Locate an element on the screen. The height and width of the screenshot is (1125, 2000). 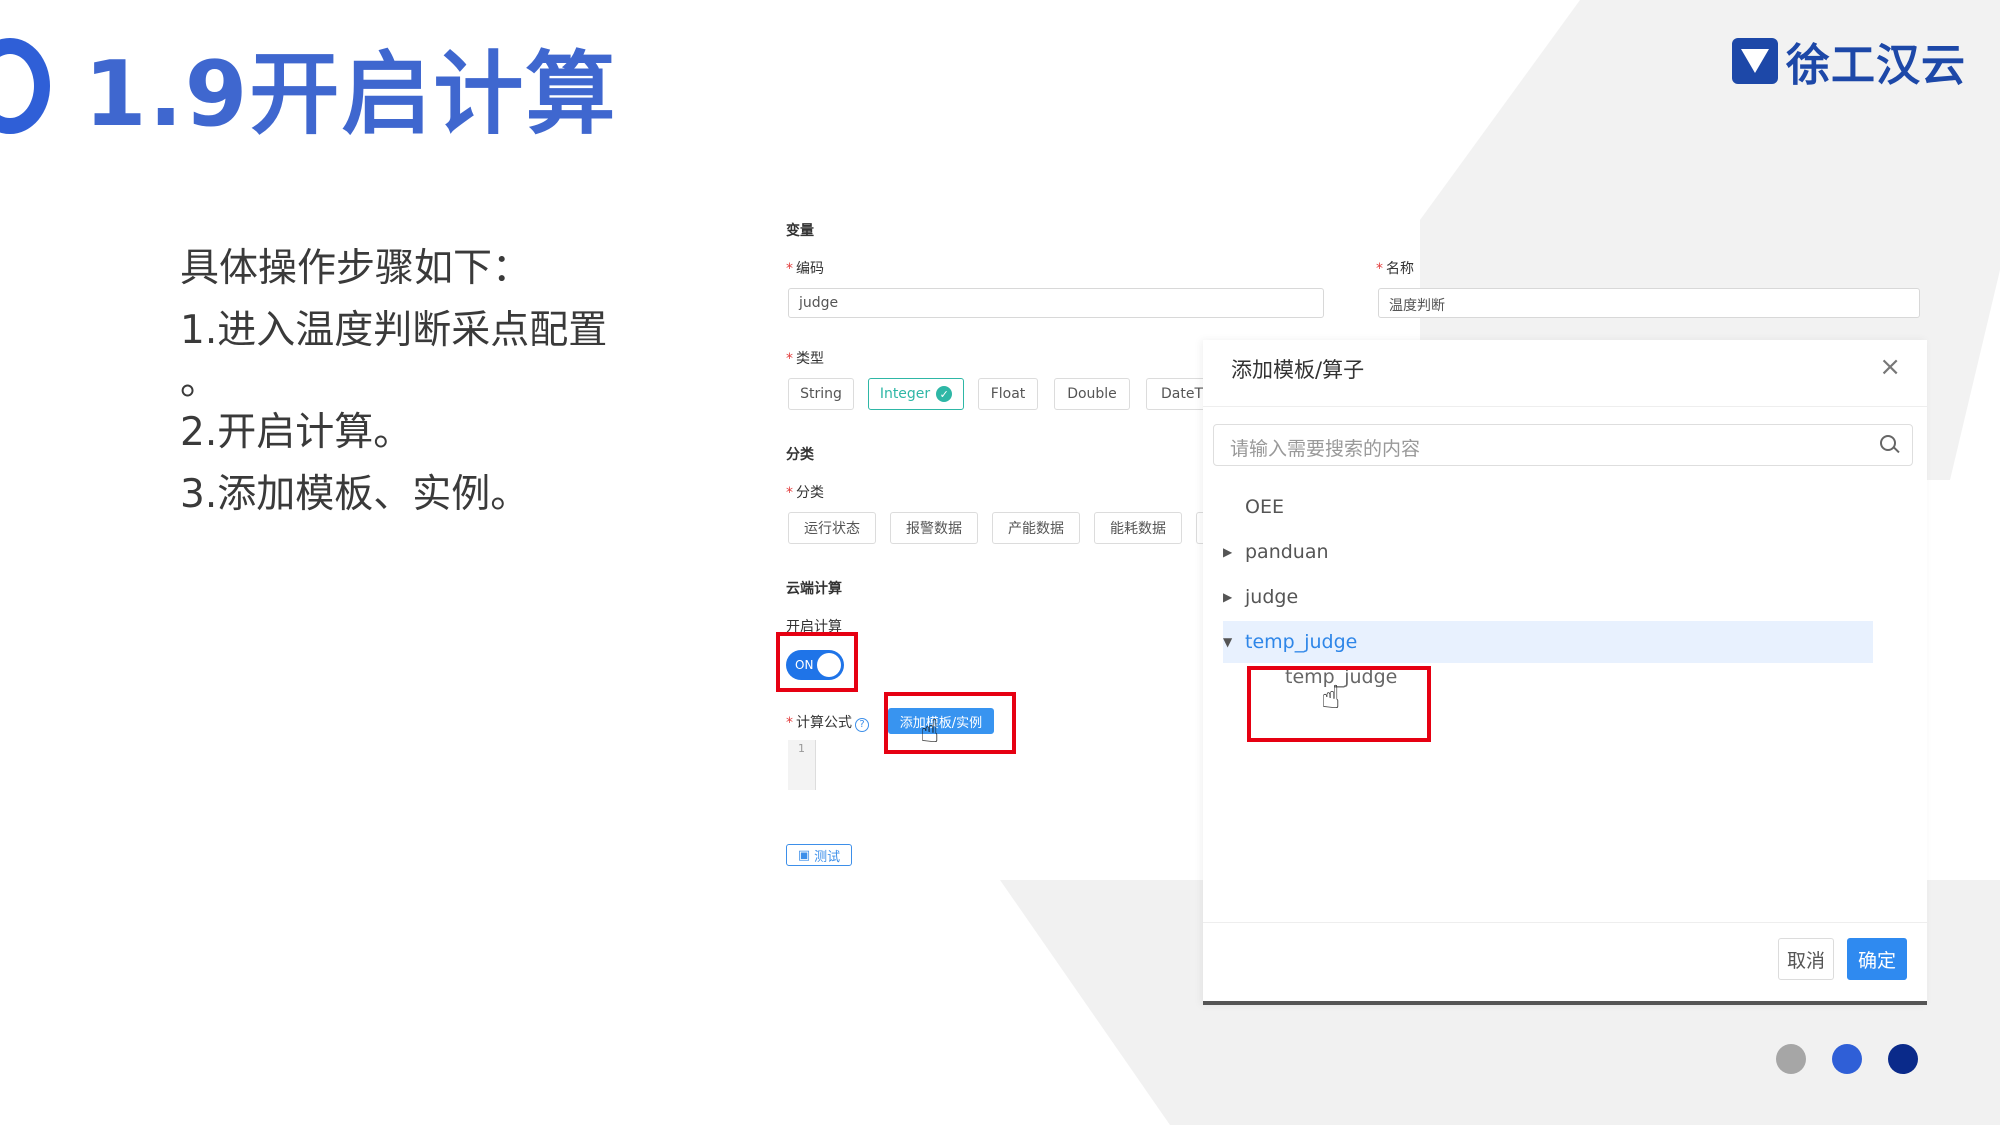
type-chip-string: String is located at coordinates (821, 394).